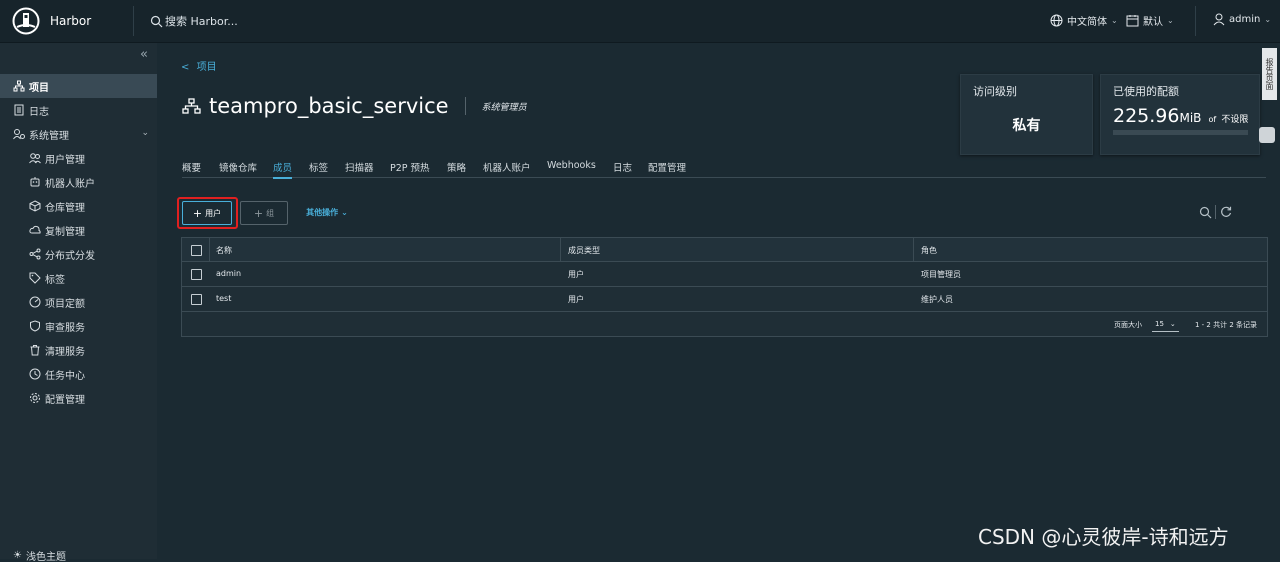 Image resolution: width=1280 pixels, height=562 pixels. What do you see at coordinates (144, 54) in the screenshot?
I see `collapse-sidebar-icon: «` at bounding box center [144, 54].